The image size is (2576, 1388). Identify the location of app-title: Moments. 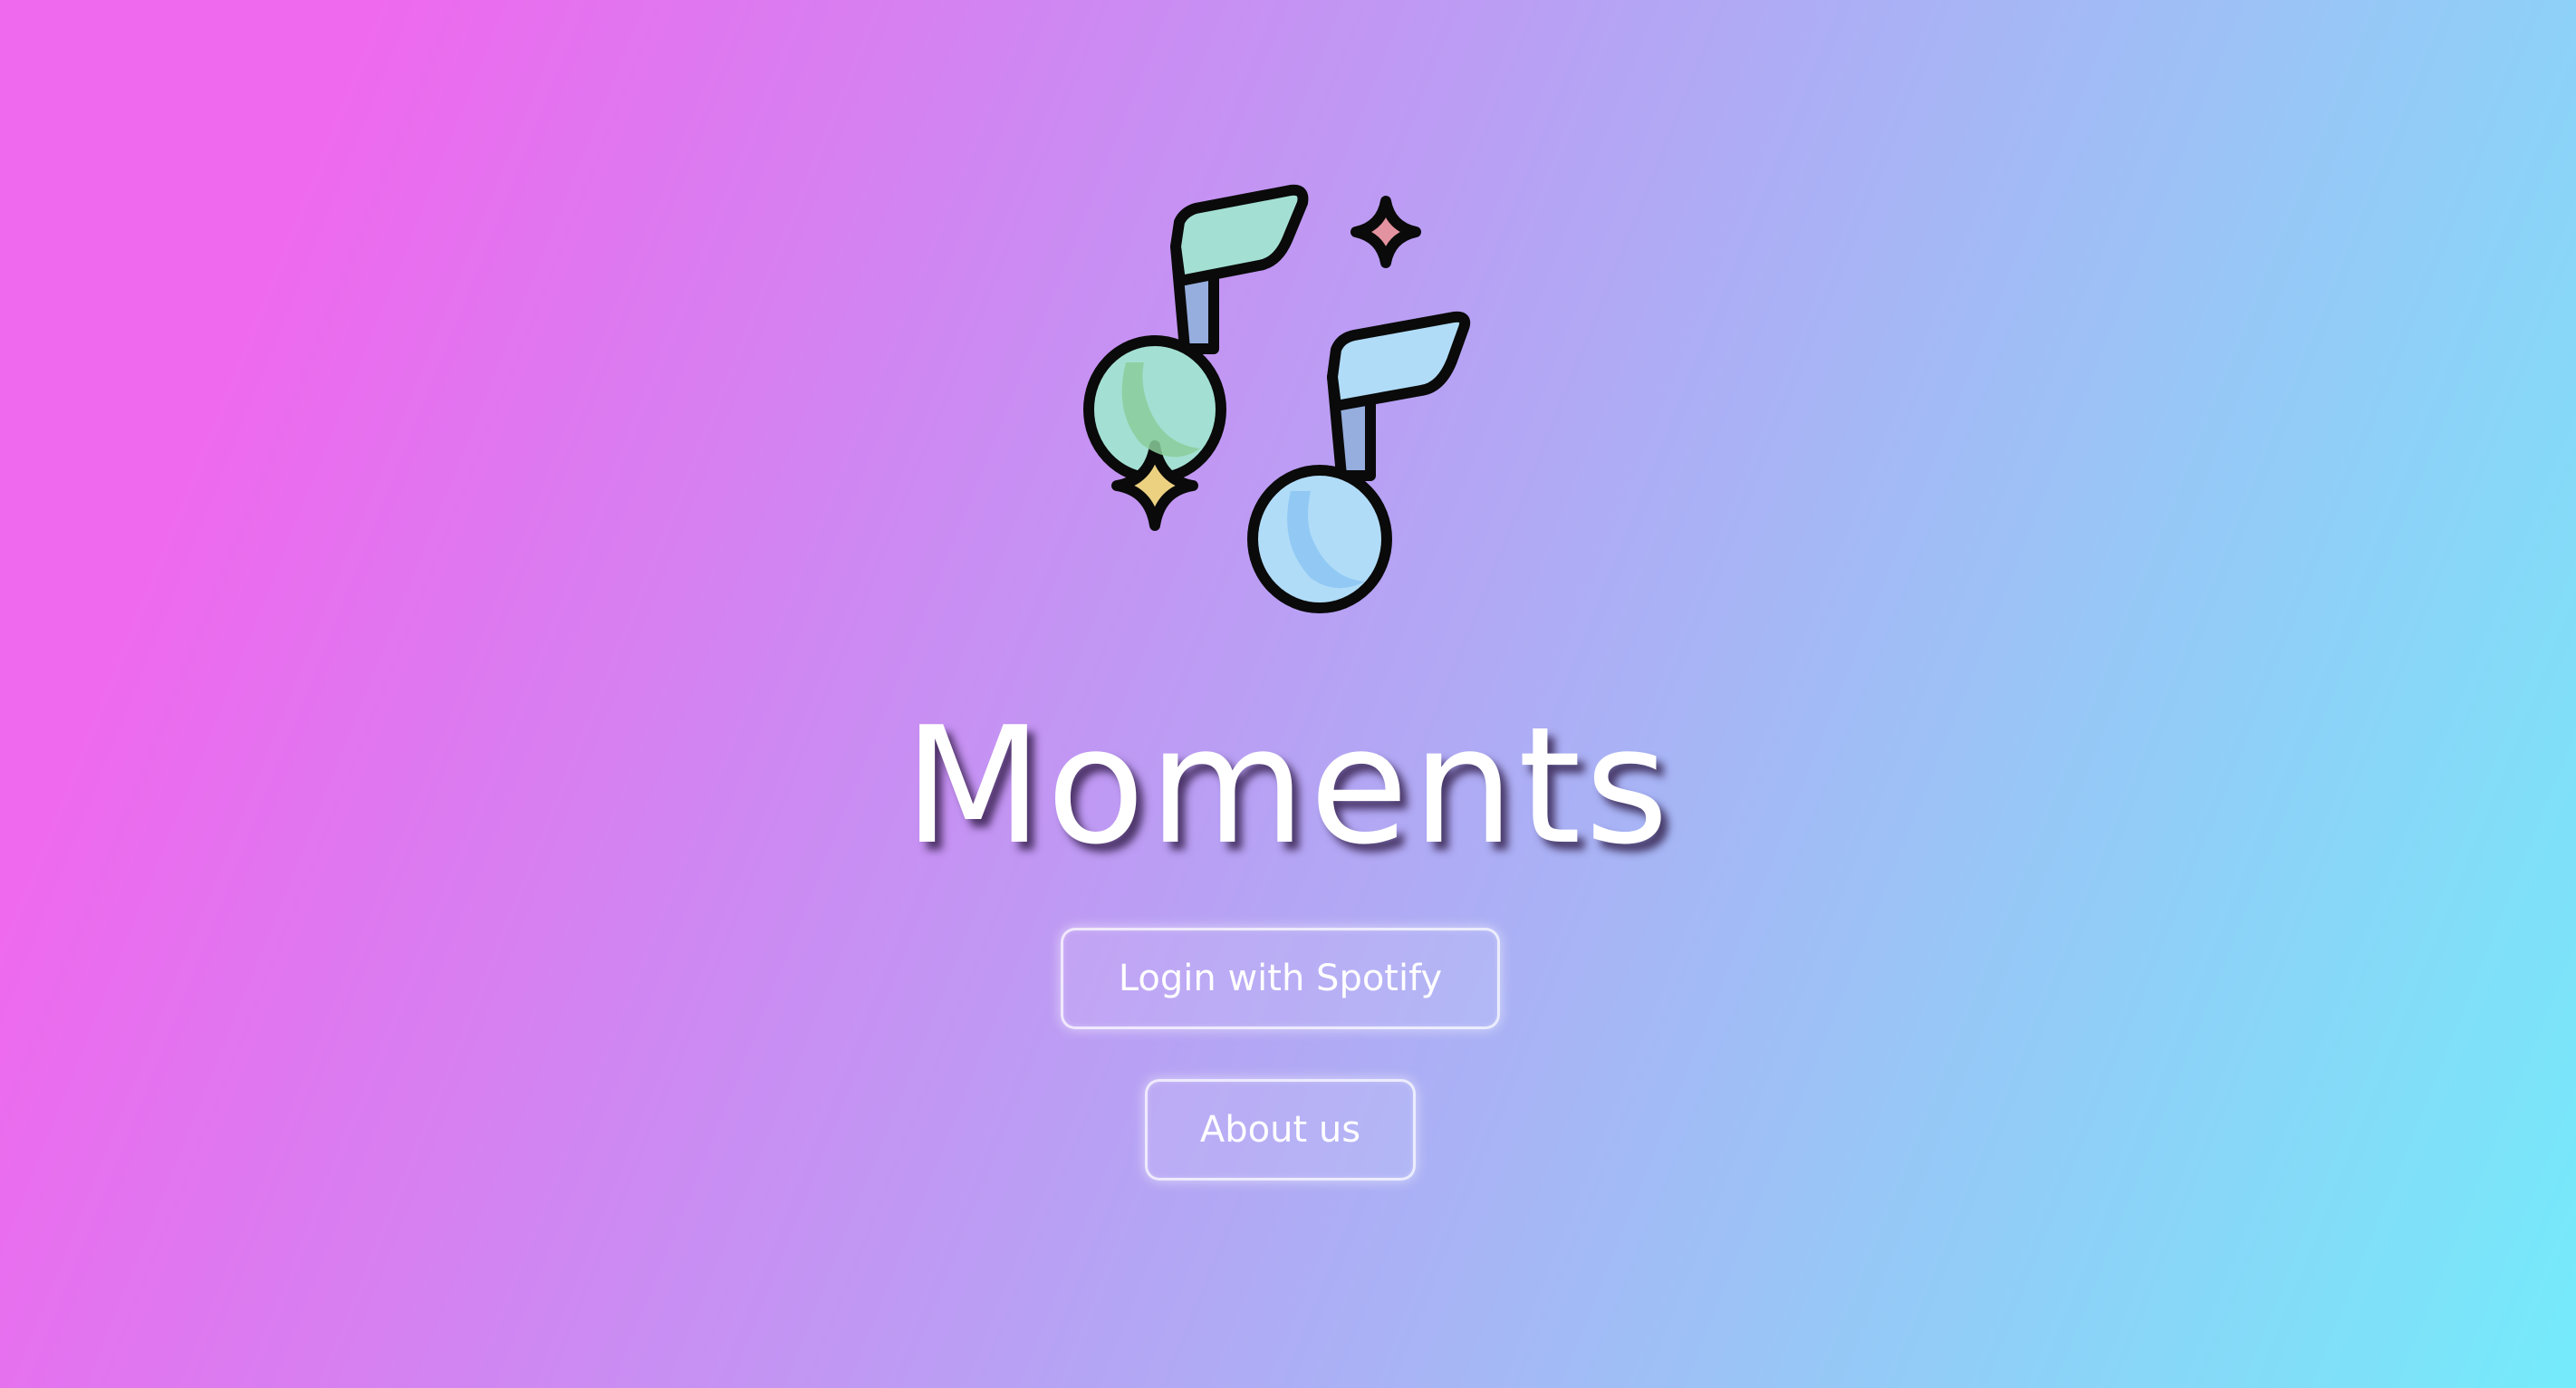
(1288, 786).